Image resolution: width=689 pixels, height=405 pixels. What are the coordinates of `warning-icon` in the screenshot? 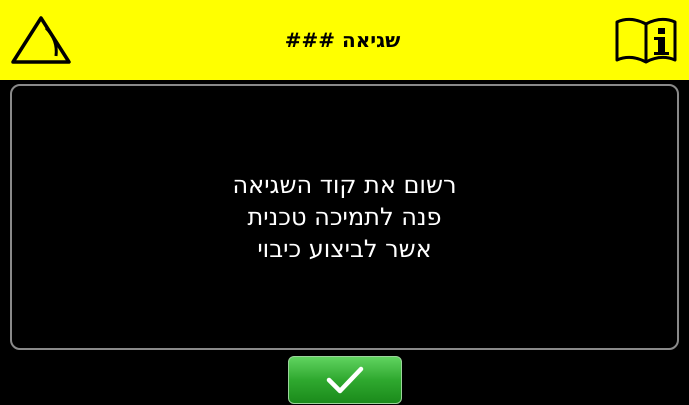 It's located at (41, 40).